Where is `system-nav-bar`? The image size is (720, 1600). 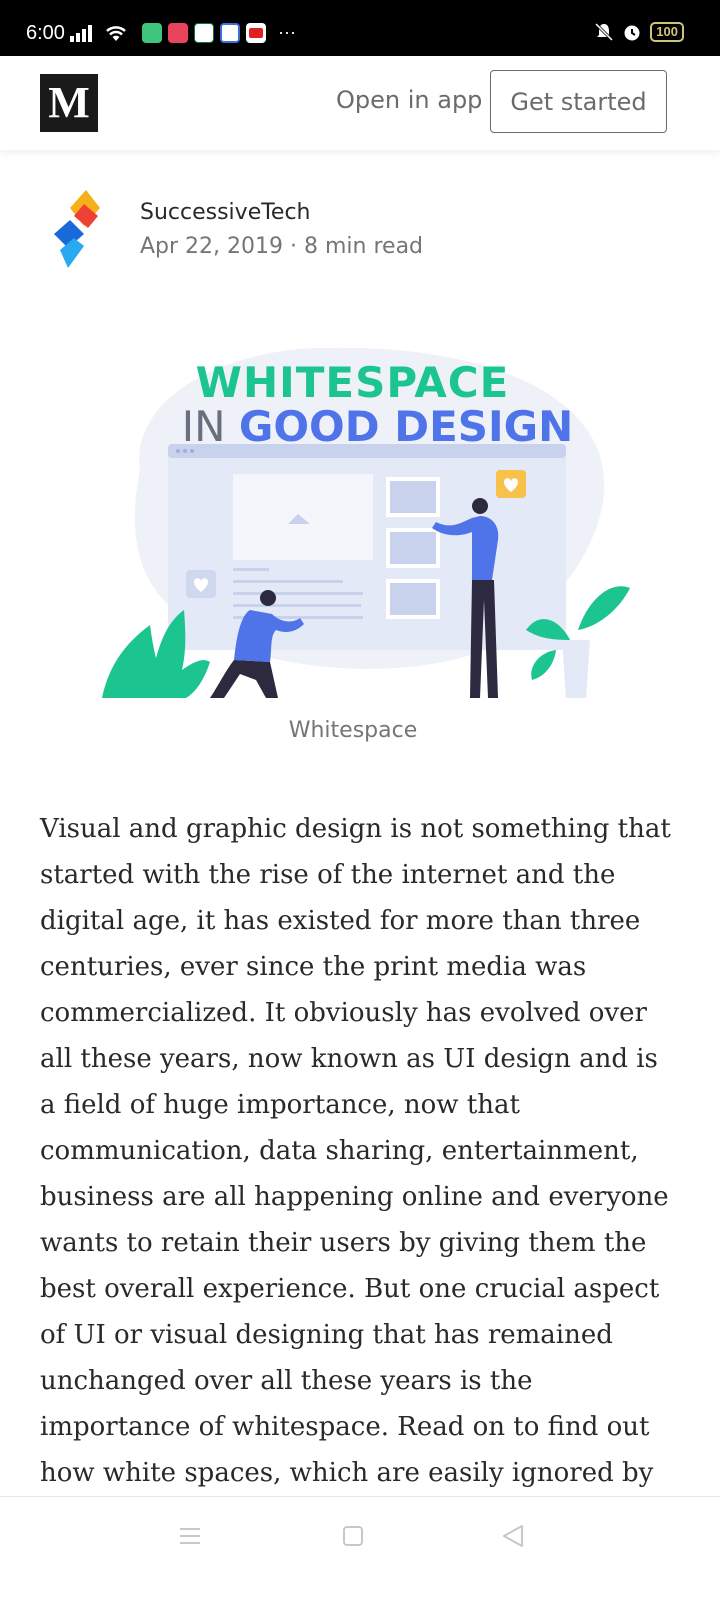 system-nav-bar is located at coordinates (360, 1548).